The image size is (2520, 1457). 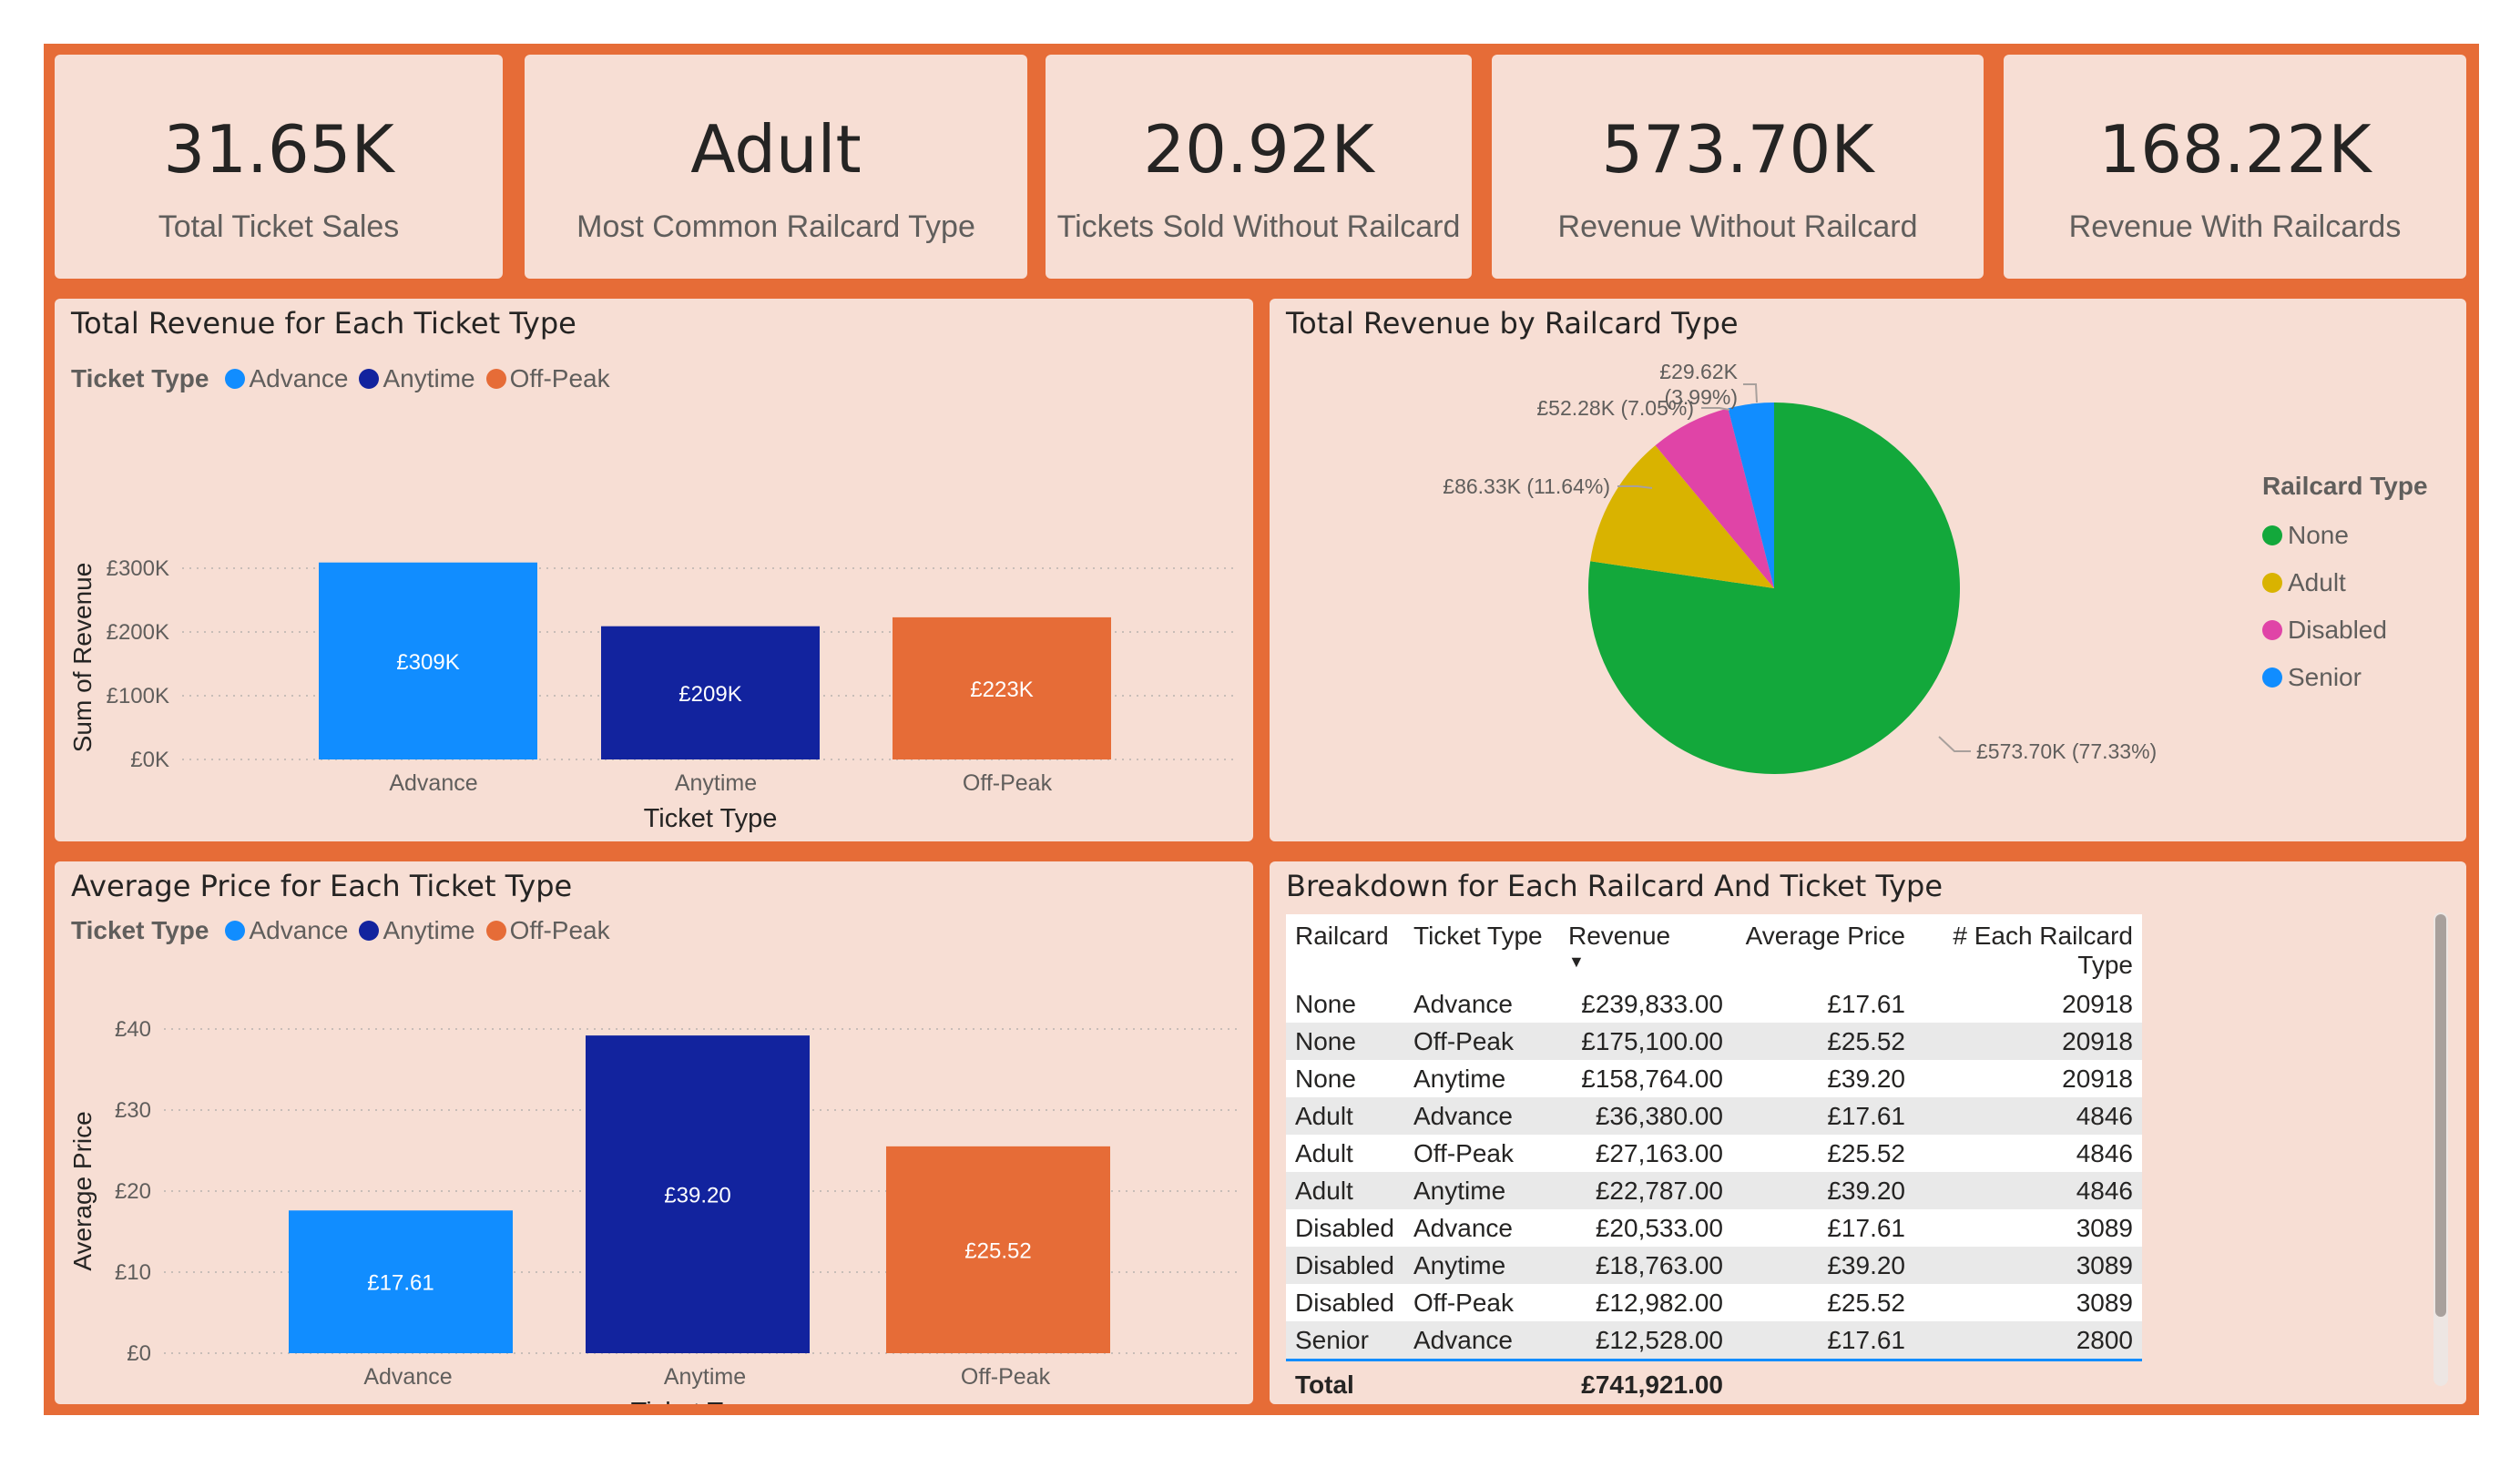 What do you see at coordinates (709, 694) in the screenshot?
I see `bar-data-label: £209K` at bounding box center [709, 694].